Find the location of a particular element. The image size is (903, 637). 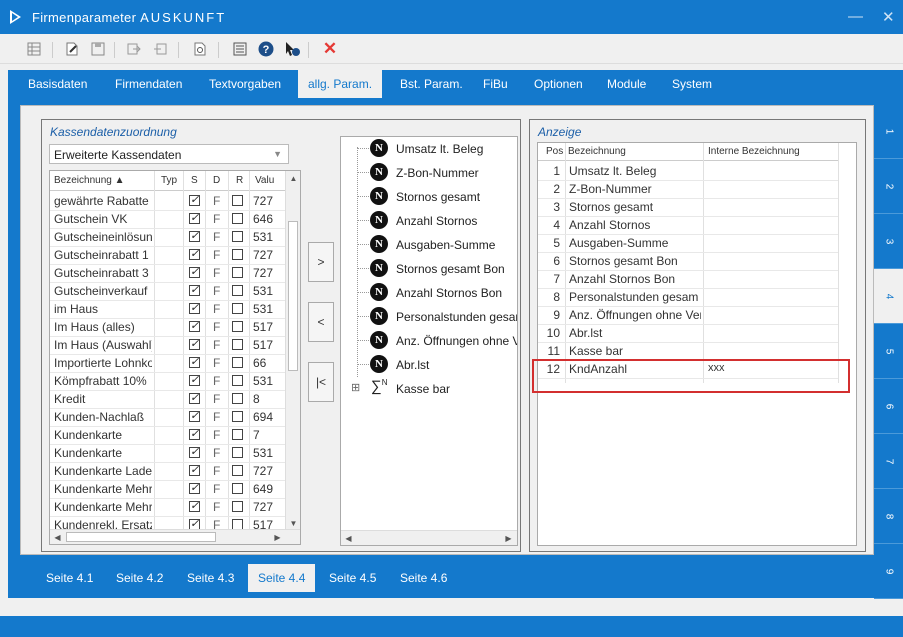

col-intern: Interne Bezeichnung is located at coordinates (754, 151).